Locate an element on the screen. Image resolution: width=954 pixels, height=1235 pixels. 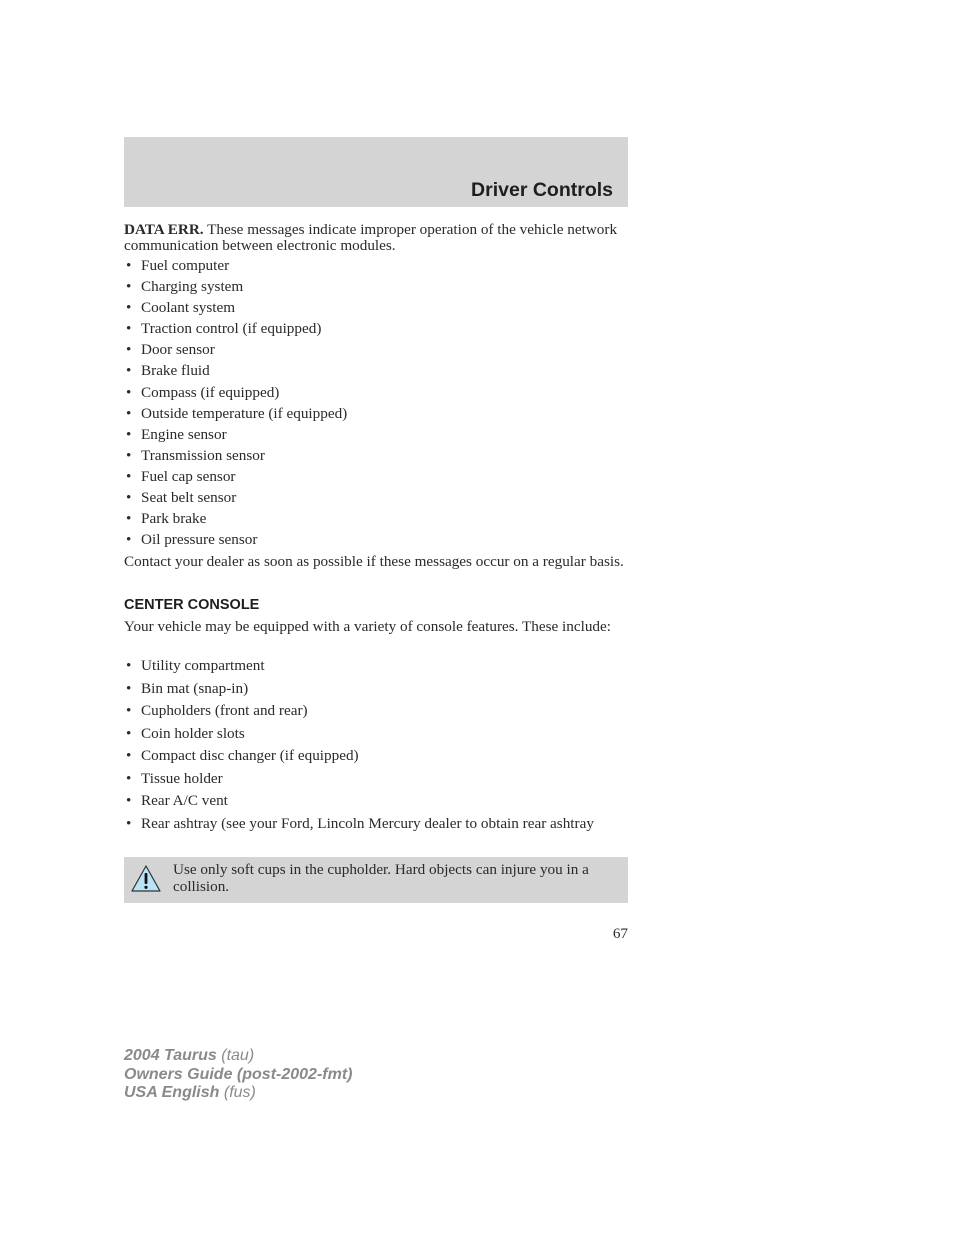
list-item-text: Transmission sensor is located at coordinates (203, 455).